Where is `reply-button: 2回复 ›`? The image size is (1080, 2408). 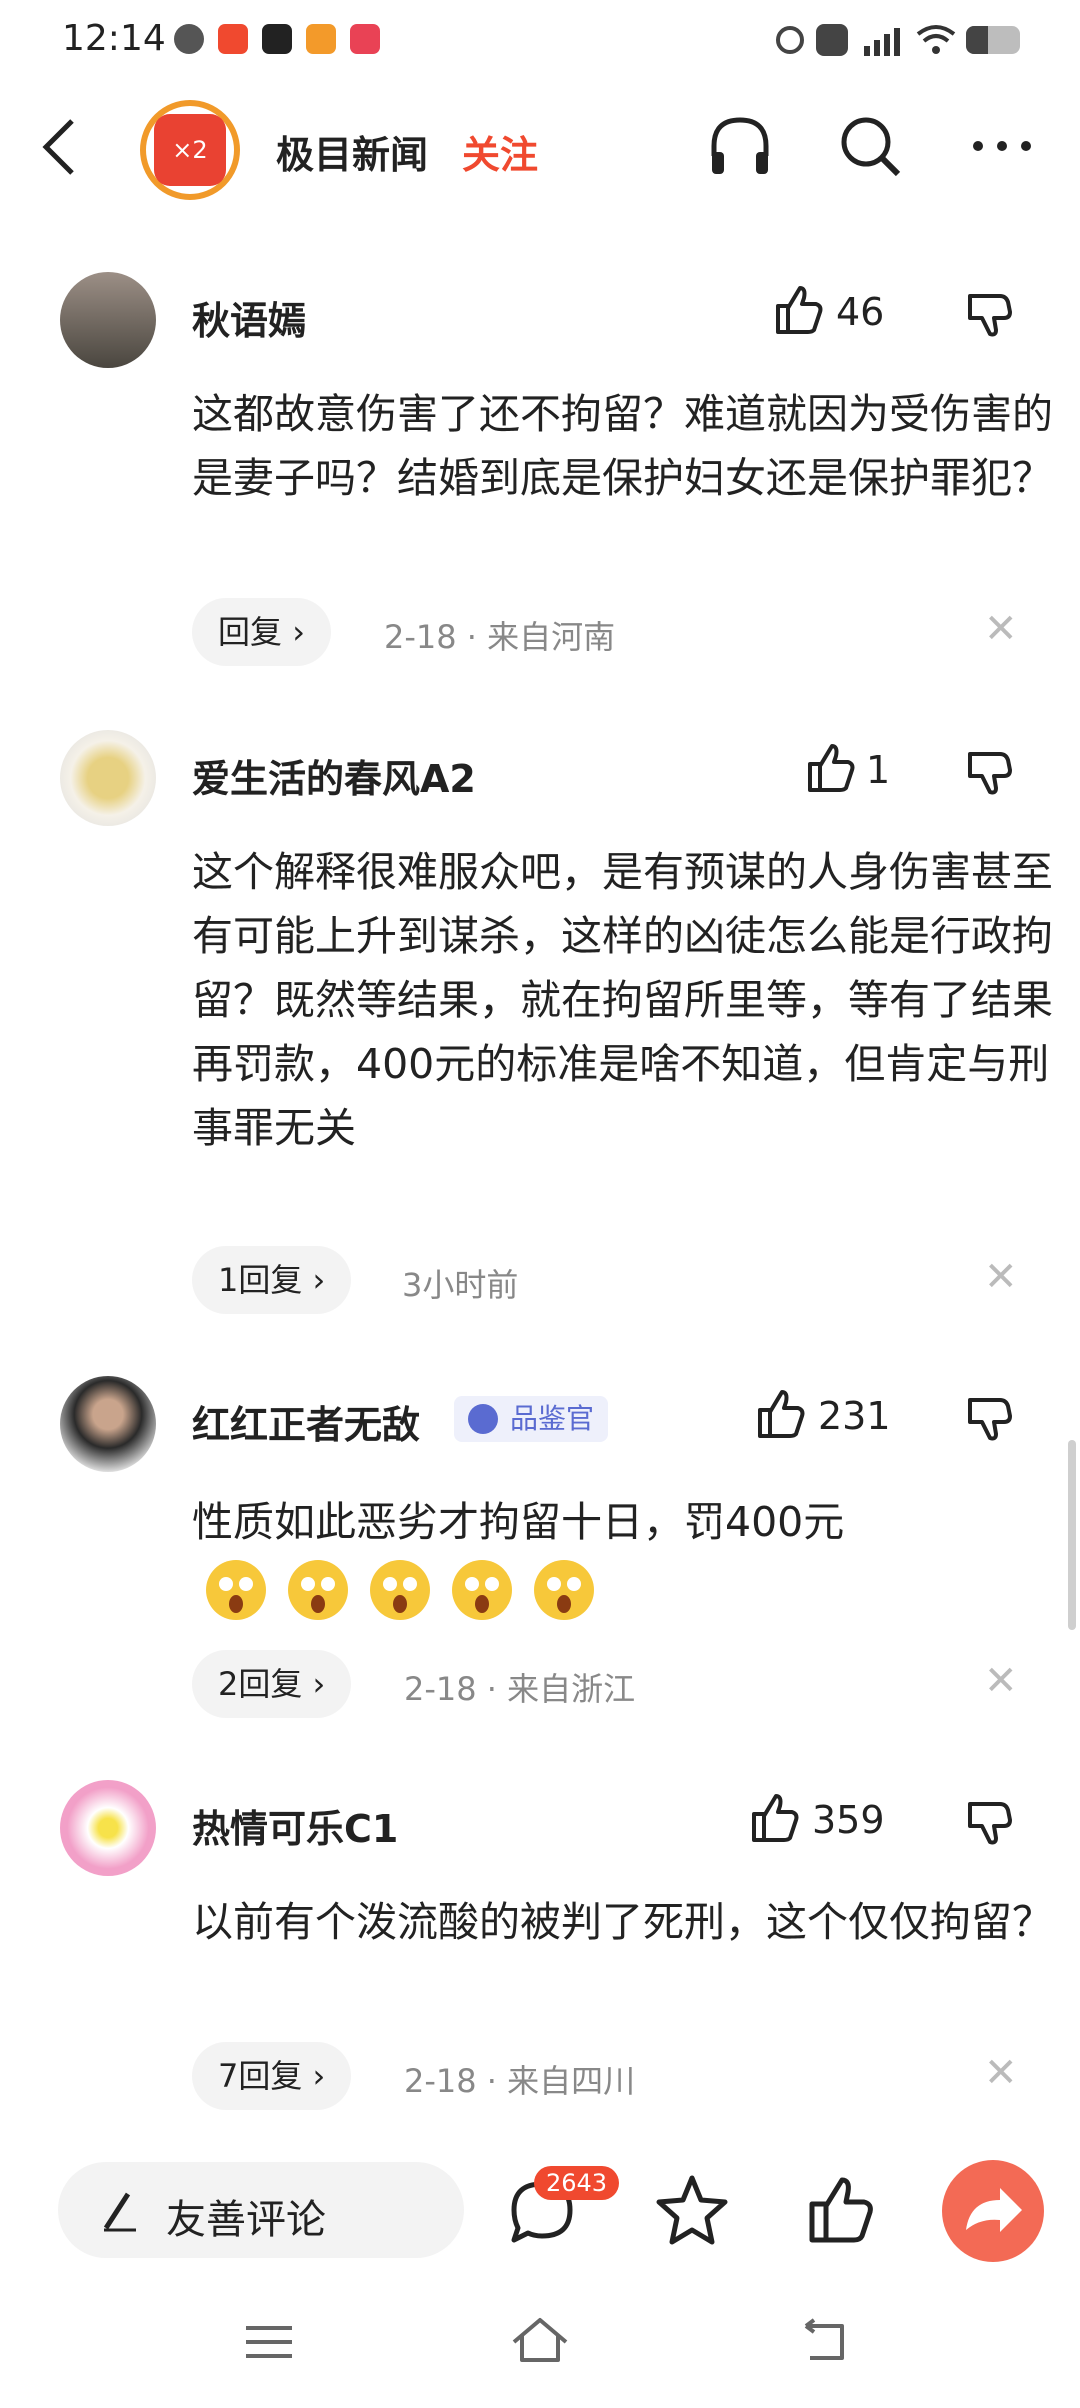
reply-button: 2回复 › is located at coordinates (272, 1684).